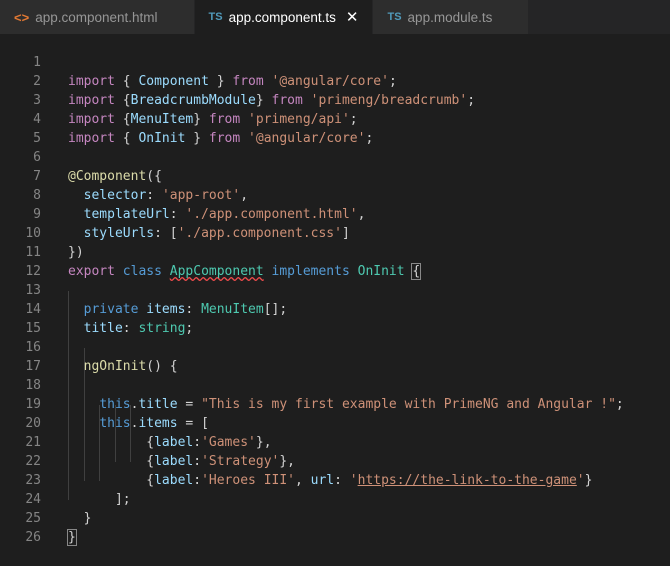 The width and height of the screenshot is (670, 566). I want to click on code-line: 24 }, so click(335, 480).